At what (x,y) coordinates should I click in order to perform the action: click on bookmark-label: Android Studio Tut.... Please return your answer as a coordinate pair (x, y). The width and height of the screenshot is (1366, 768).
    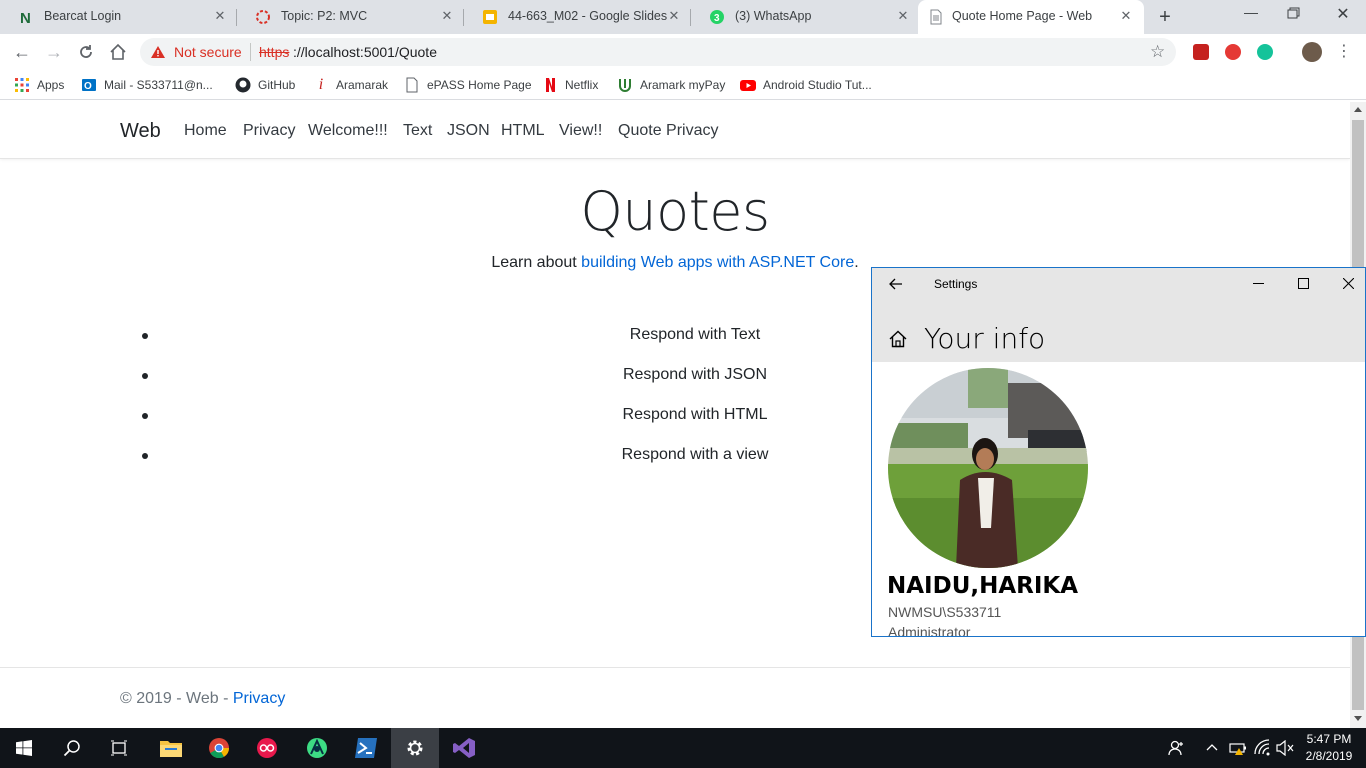
    Looking at the image, I should click on (817, 85).